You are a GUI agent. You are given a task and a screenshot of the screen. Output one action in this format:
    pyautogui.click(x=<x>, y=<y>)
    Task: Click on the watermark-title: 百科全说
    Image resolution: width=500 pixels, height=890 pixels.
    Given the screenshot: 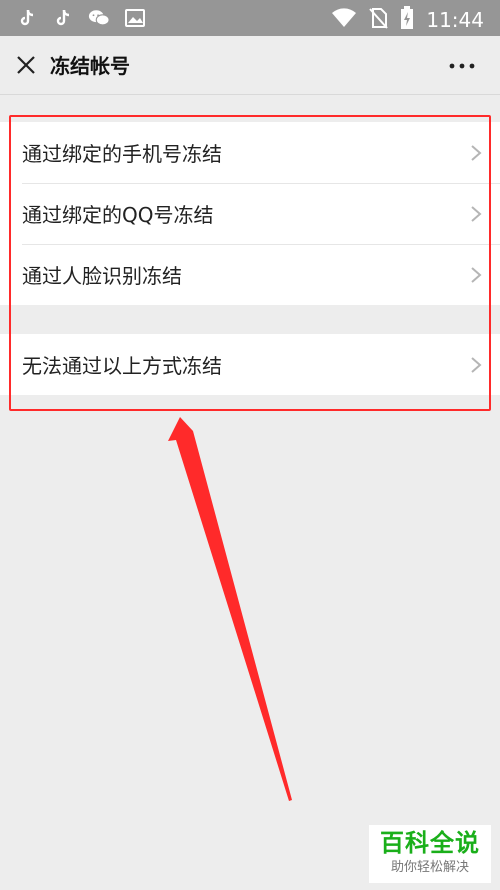 What is the action you would take?
    pyautogui.click(x=430, y=843)
    